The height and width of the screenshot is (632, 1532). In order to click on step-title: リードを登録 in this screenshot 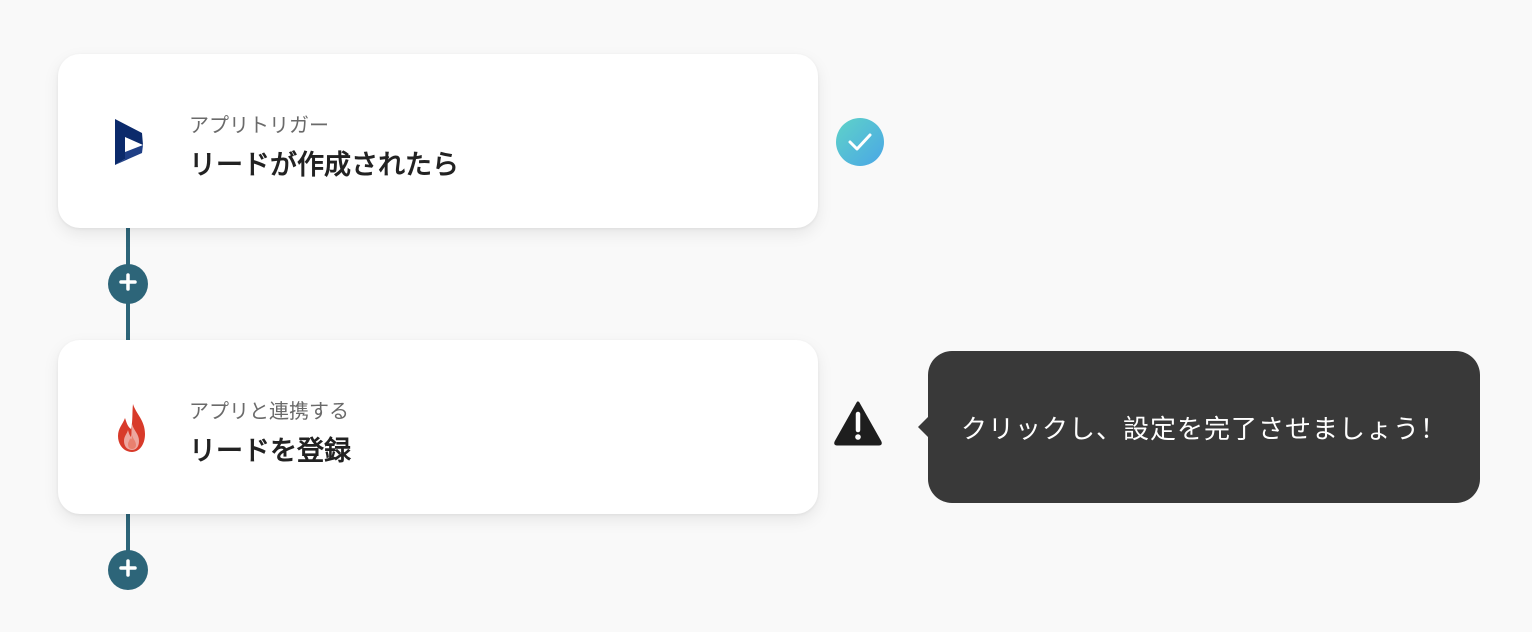, I will do `click(270, 451)`.